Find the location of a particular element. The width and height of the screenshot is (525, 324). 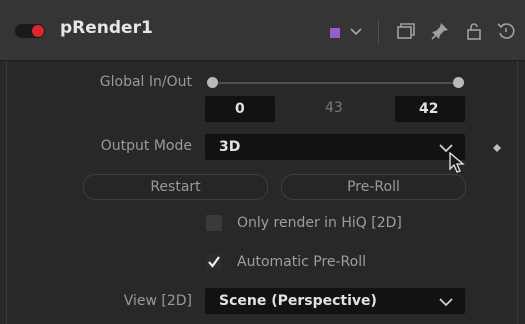

mouse-cursor-icon is located at coordinates (457, 162).